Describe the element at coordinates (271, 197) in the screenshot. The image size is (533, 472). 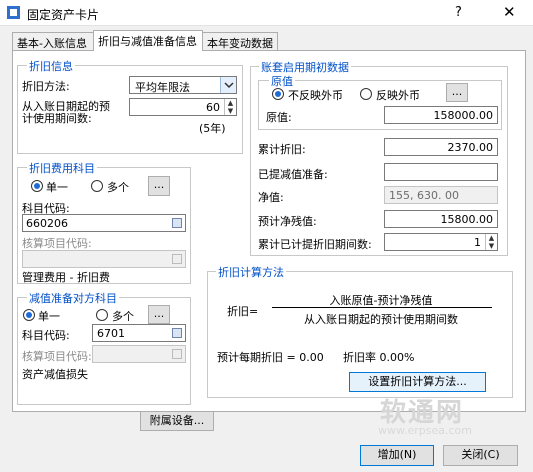
I see `net-value-label: 净值:` at that location.